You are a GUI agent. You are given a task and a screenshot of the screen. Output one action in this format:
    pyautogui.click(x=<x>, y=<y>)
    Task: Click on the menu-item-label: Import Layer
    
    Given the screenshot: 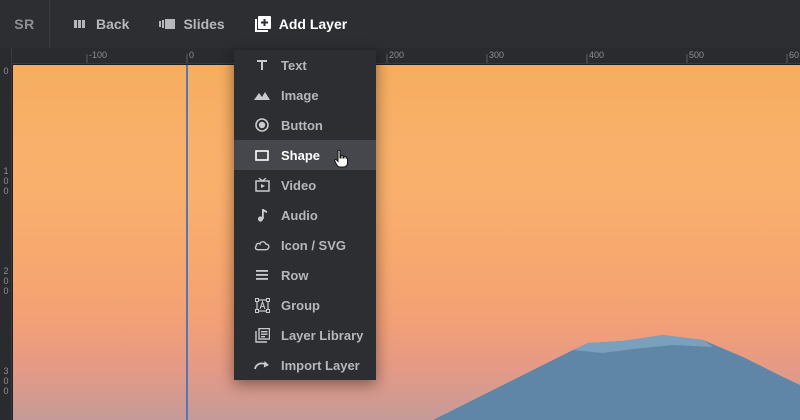 What is the action you would take?
    pyautogui.click(x=320, y=365)
    